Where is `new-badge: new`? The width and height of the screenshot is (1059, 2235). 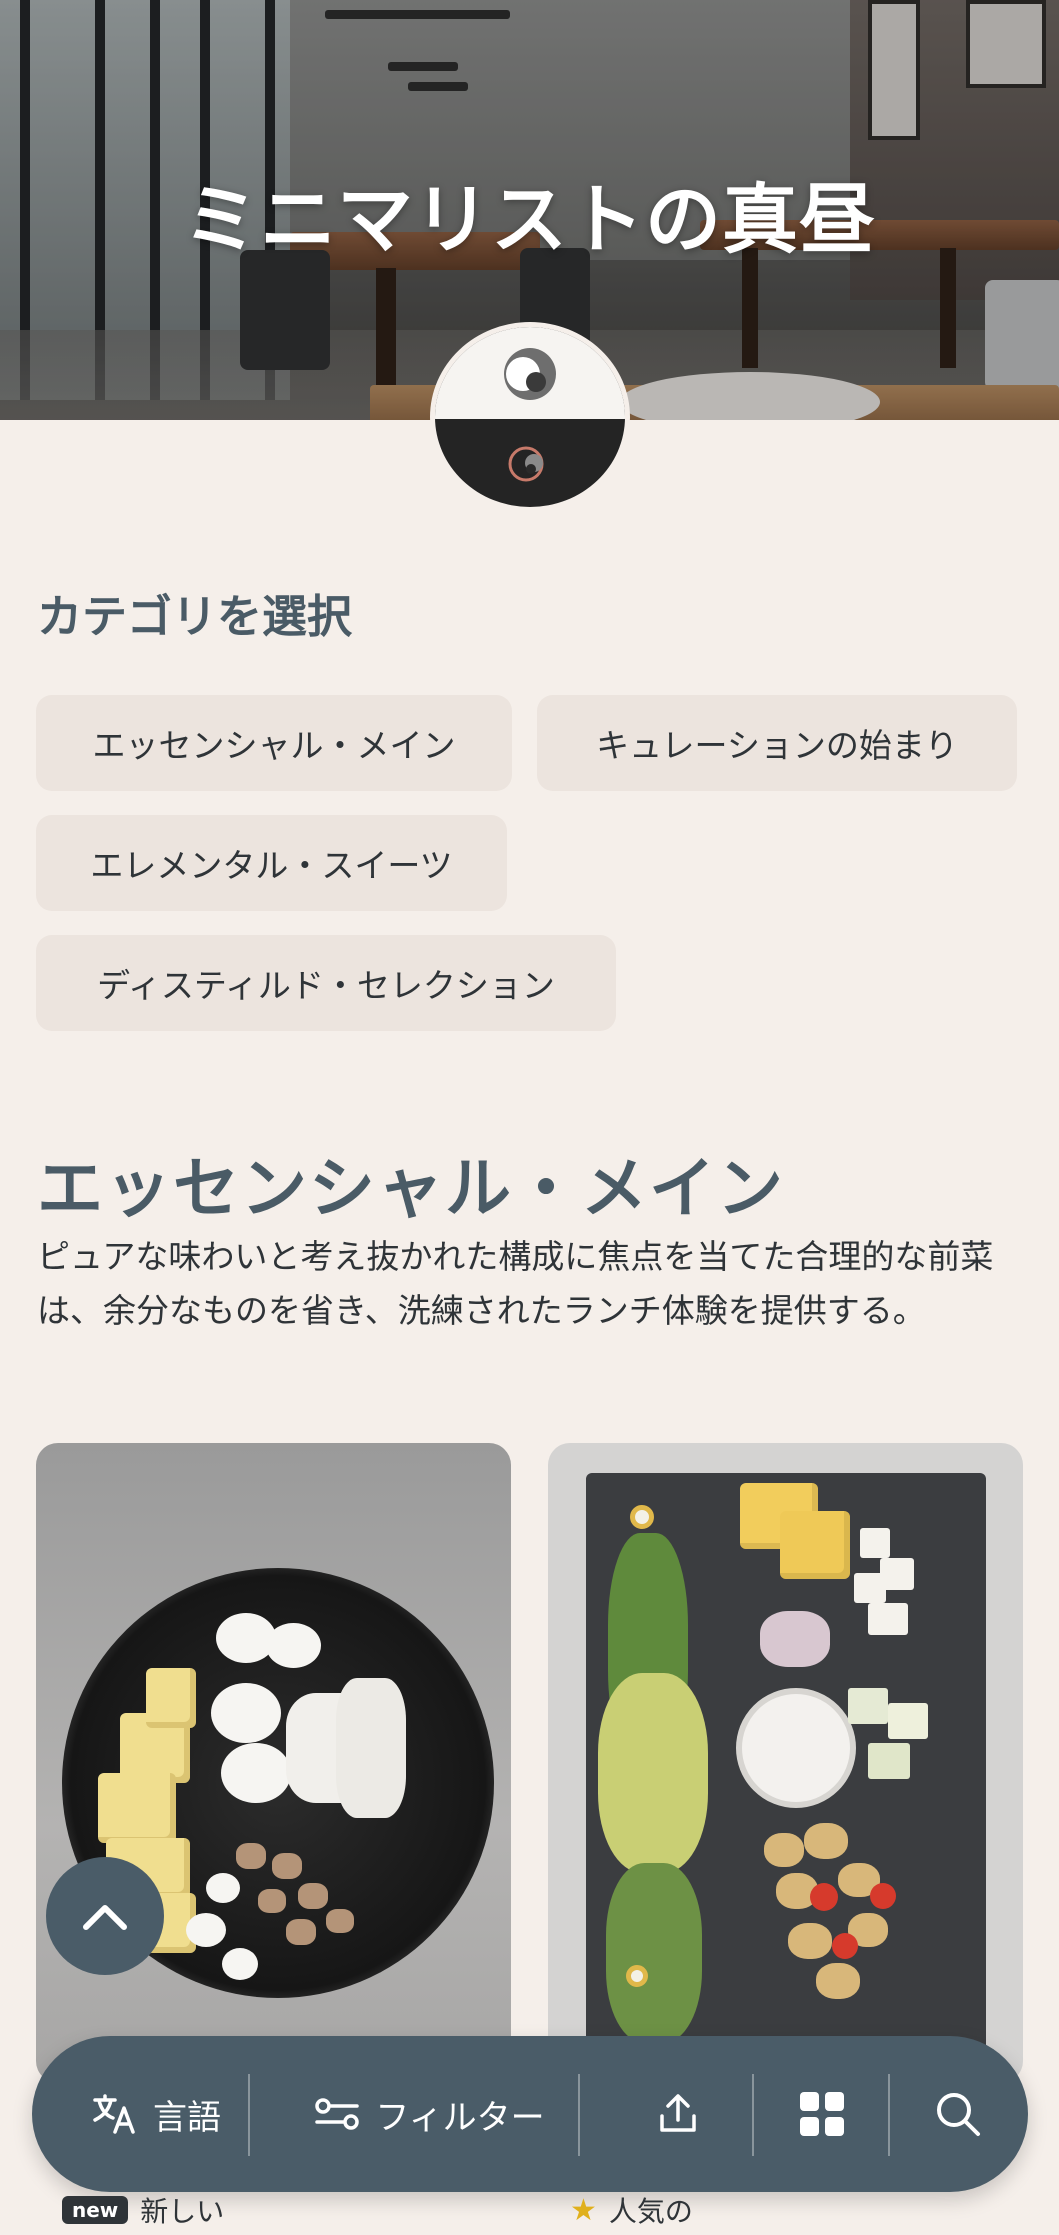
new-badge: new is located at coordinates (95, 2210).